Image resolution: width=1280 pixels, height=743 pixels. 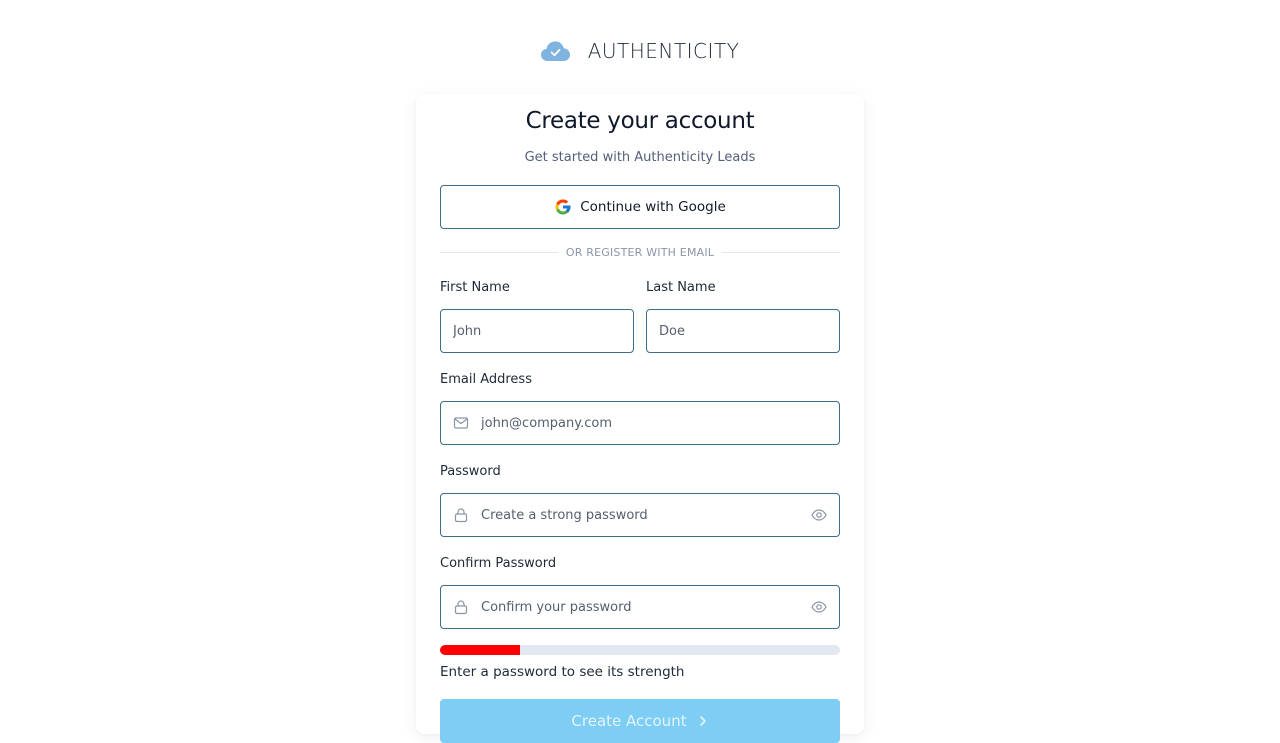 I want to click on divider: OR REGISTER WITH EMAIL, so click(x=640, y=252).